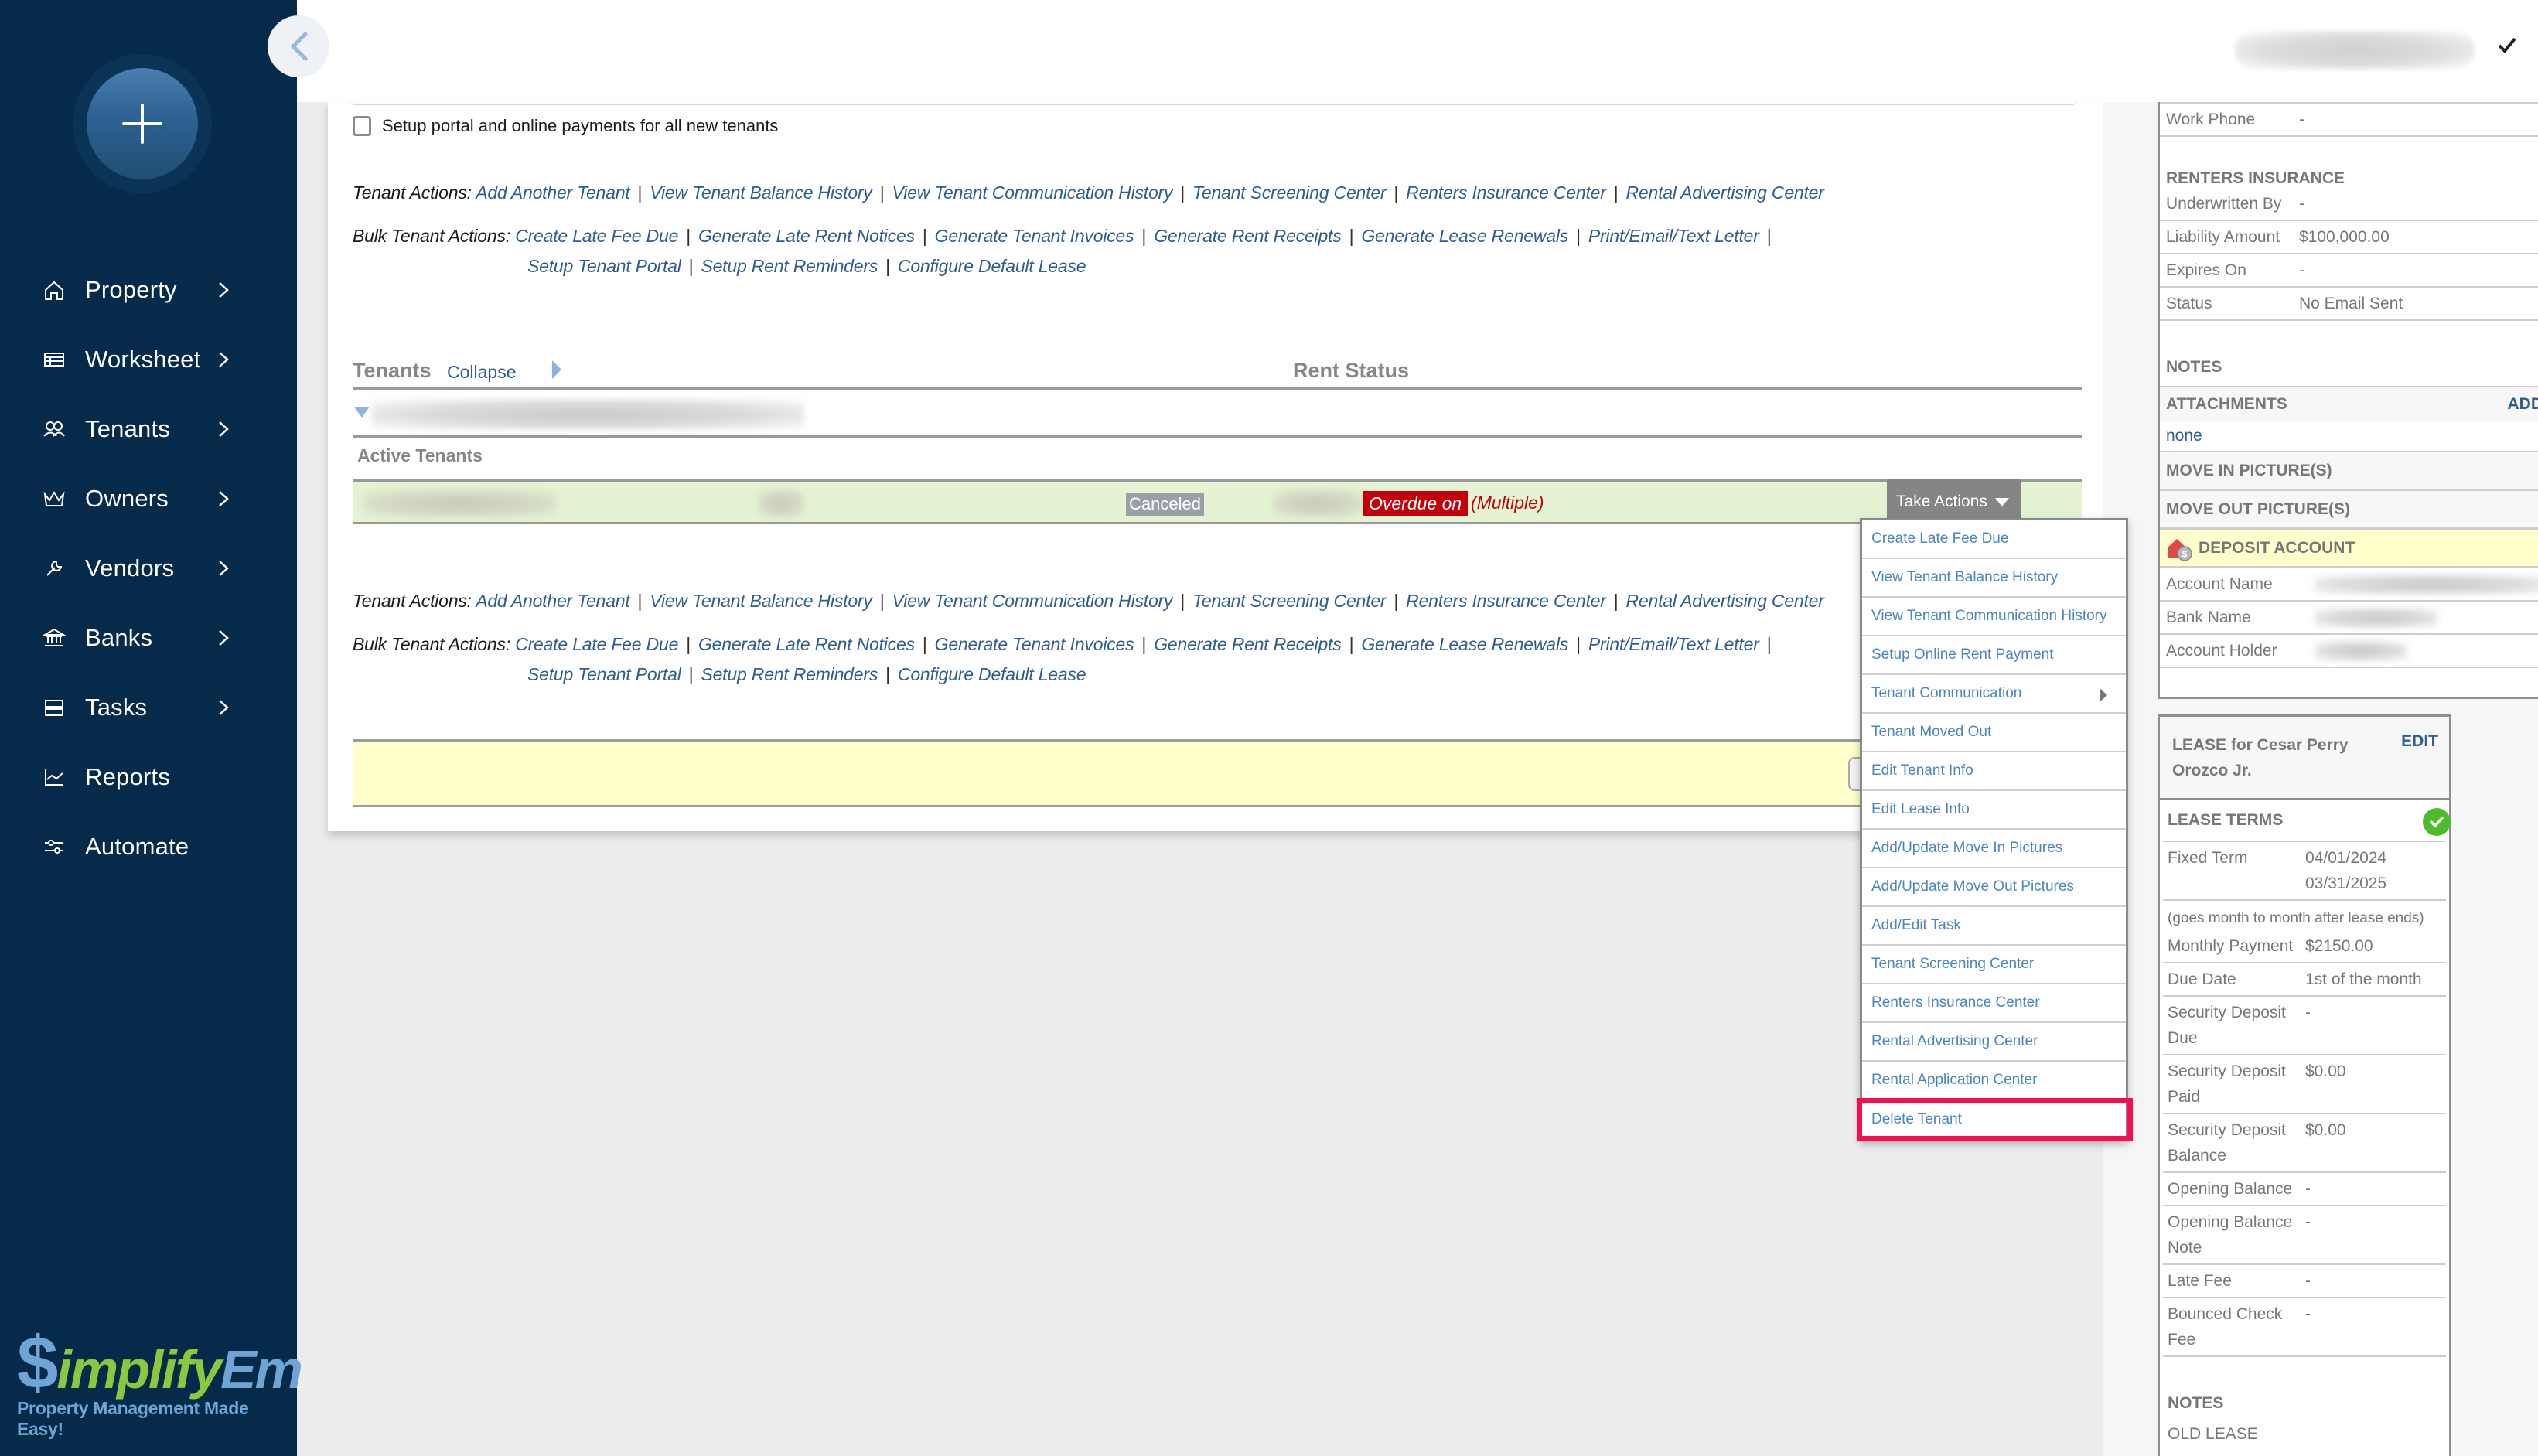 The image size is (2538, 1456). Describe the element at coordinates (1217, 416) in the screenshot. I see `property-group-row` at that location.